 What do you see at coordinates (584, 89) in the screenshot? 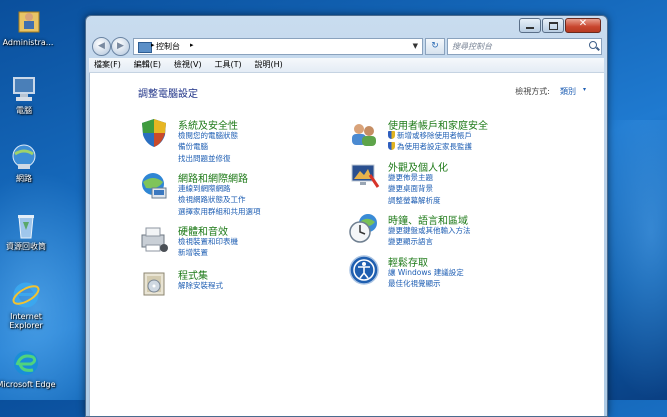
I see `chevron-down-icon: ▾` at bounding box center [584, 89].